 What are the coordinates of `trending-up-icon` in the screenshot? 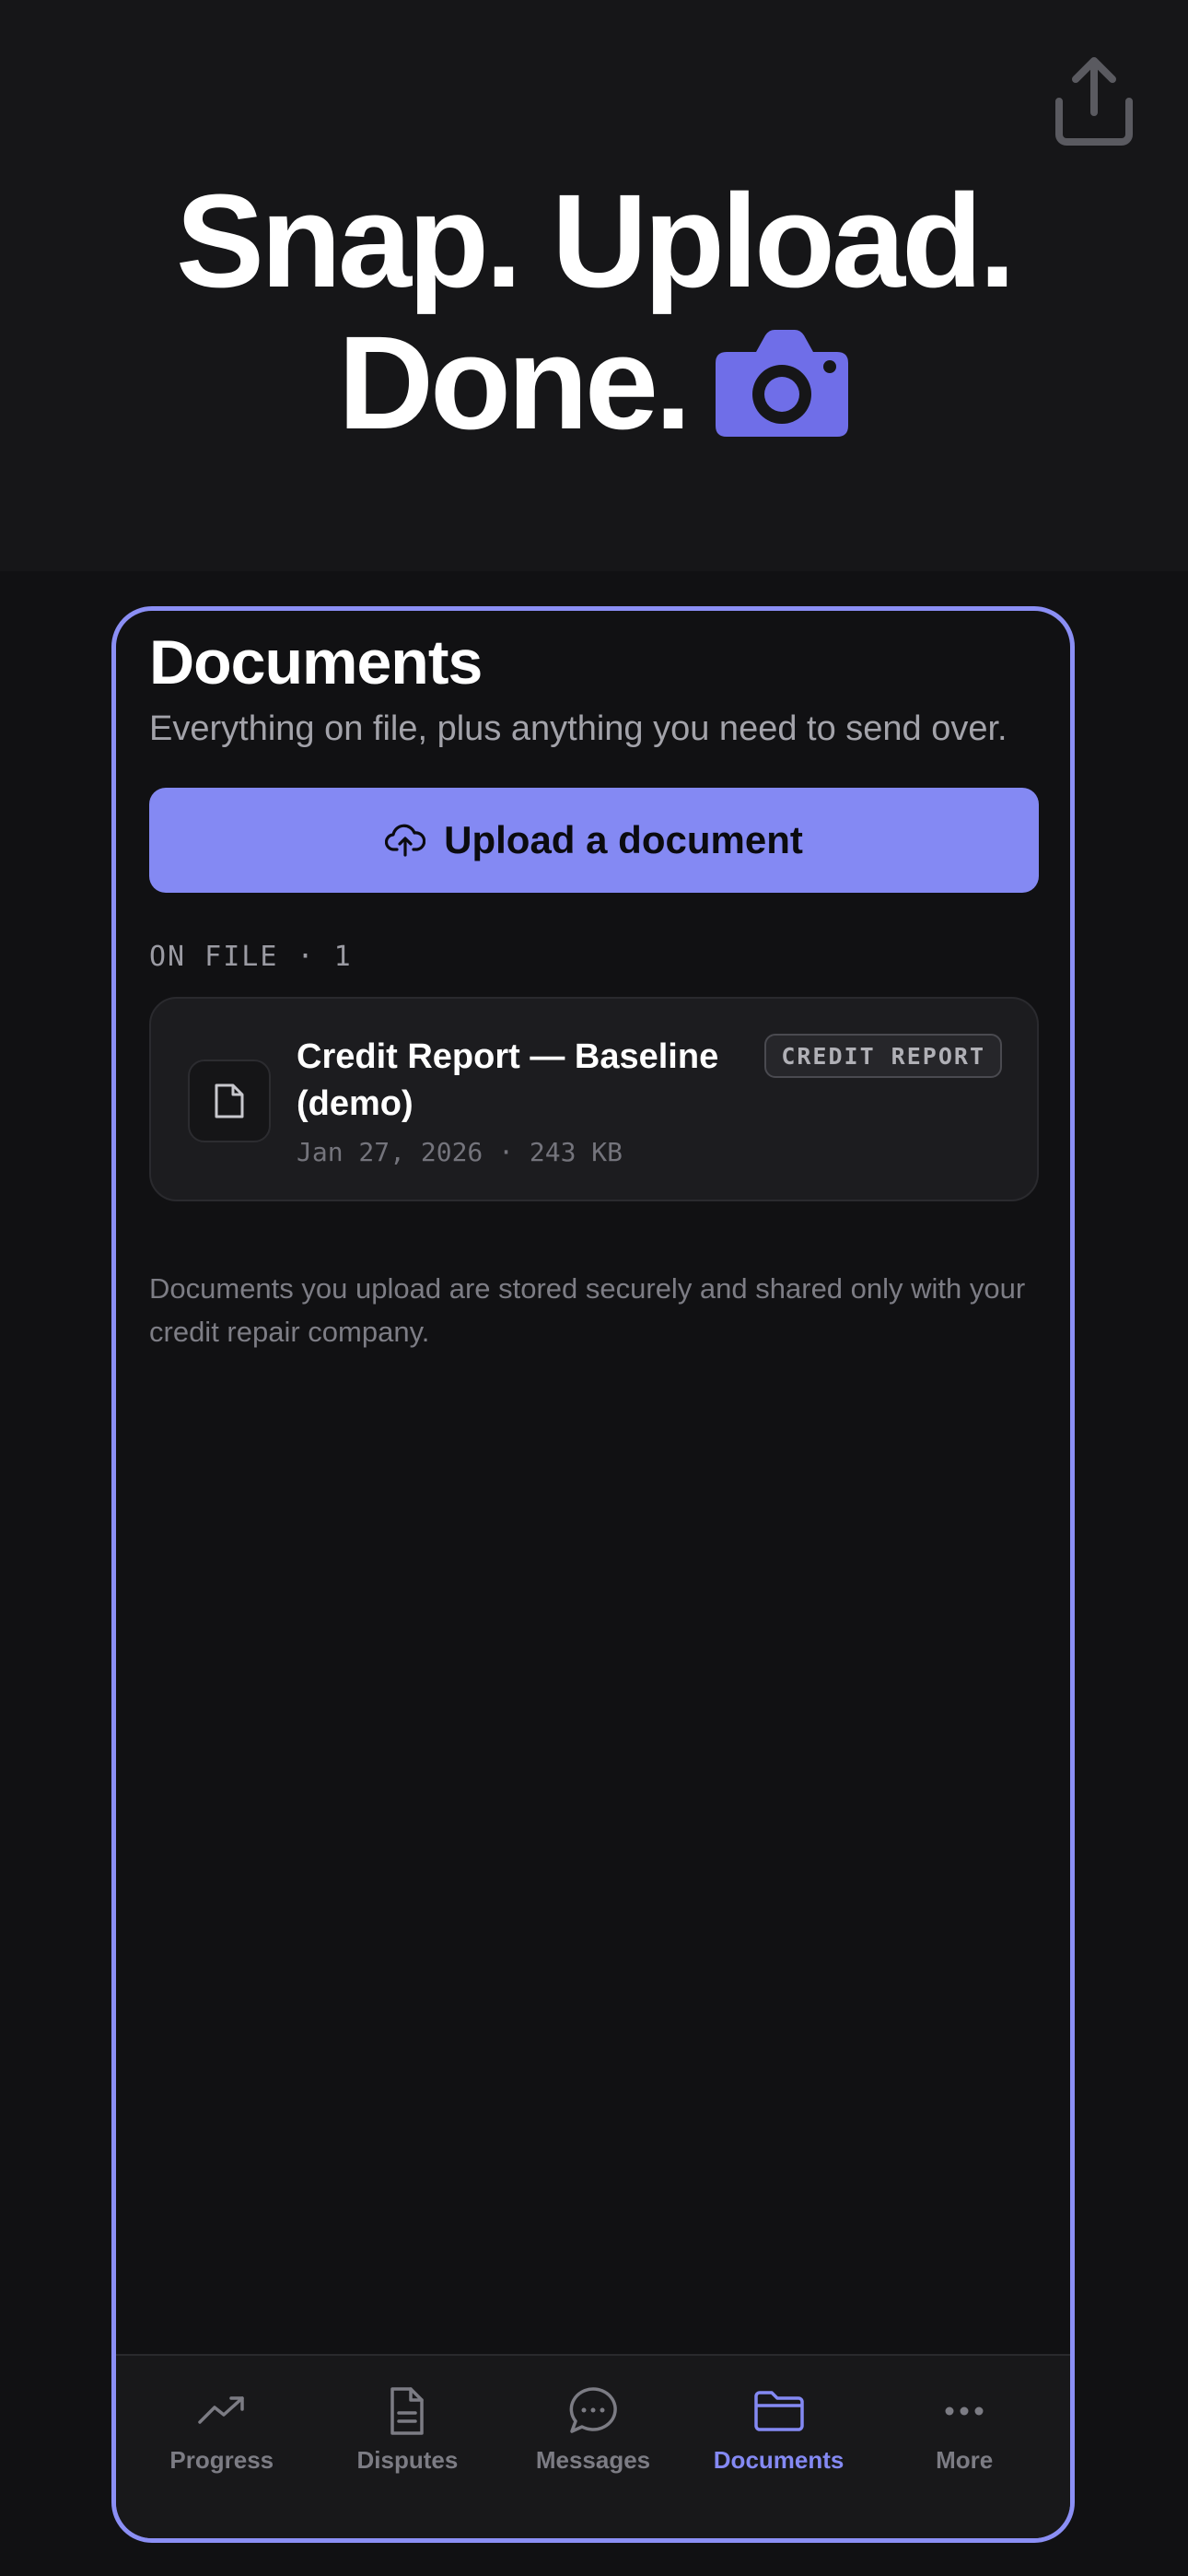 It's located at (221, 2410).